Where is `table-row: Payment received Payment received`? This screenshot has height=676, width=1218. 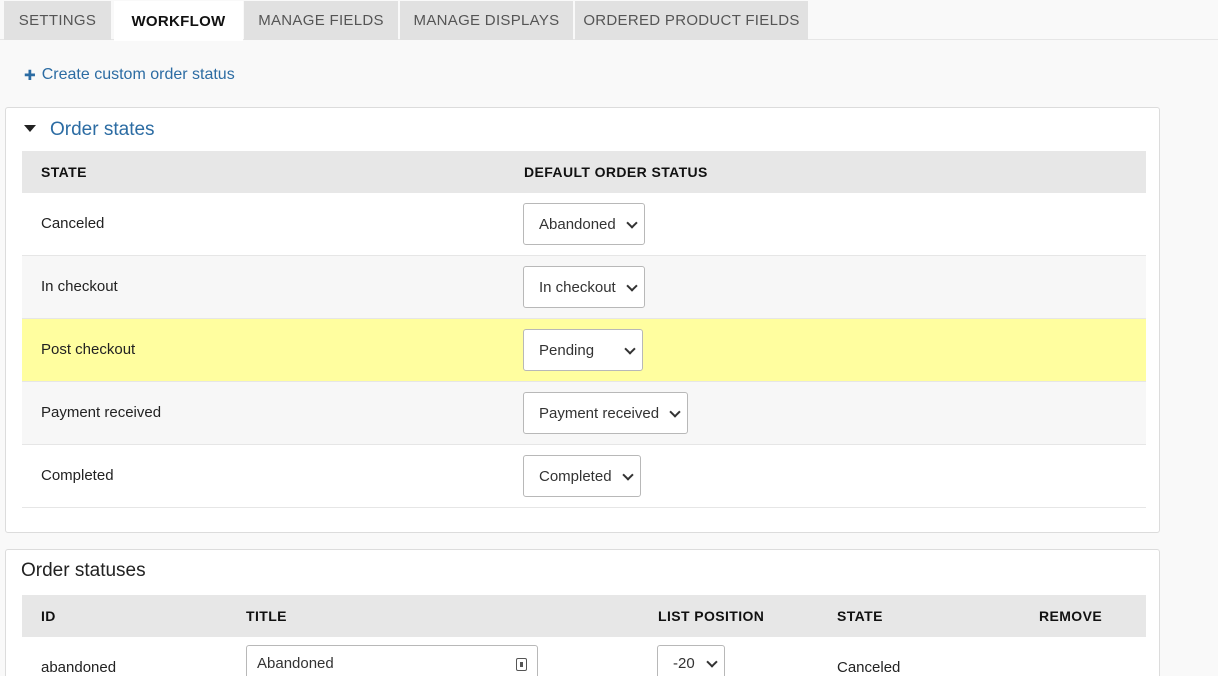
table-row: Payment received Payment received is located at coordinates (584, 413).